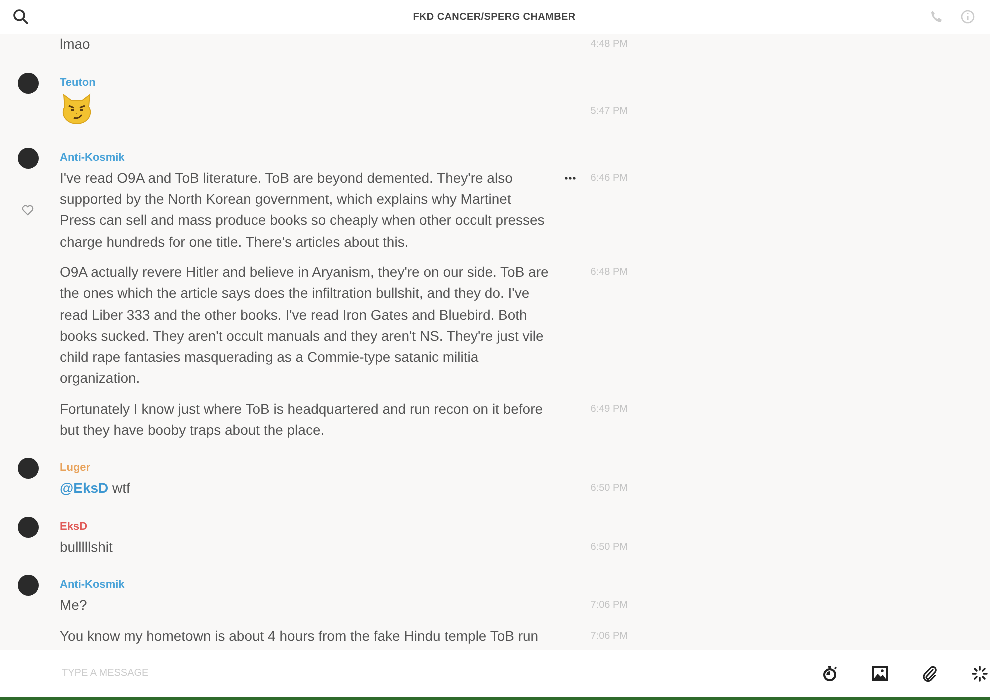  What do you see at coordinates (121, 488) in the screenshot?
I see `message-text: wtf` at bounding box center [121, 488].